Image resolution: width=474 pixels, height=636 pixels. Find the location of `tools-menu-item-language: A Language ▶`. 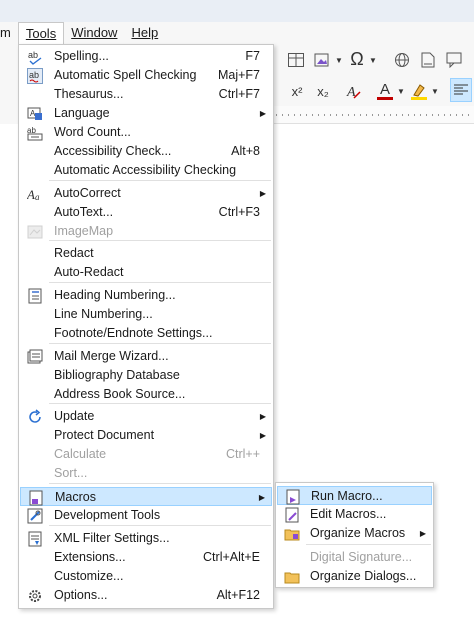

tools-menu-item-language: A Language ▶ is located at coordinates (146, 113).